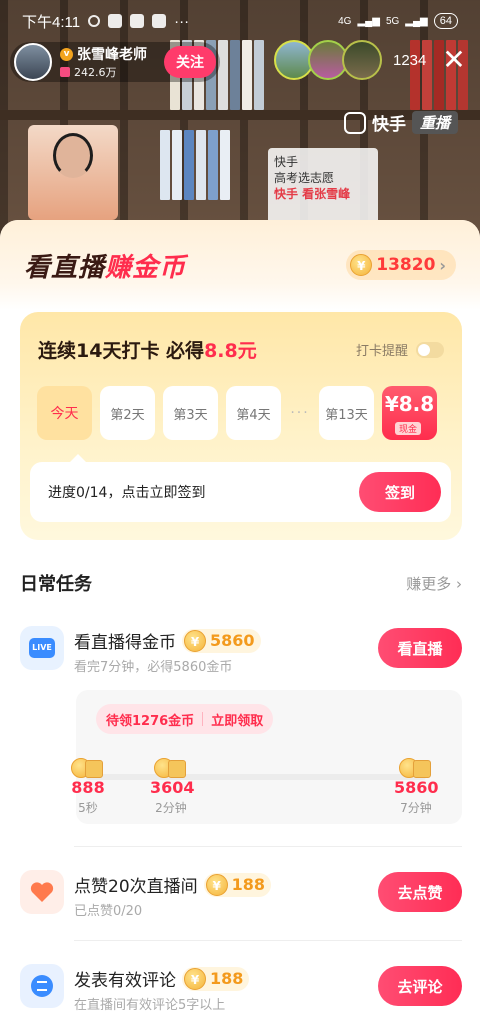 Image resolution: width=480 pixels, height=1026 pixels. What do you see at coordinates (266, 757) in the screenshot?
I see `watch-milestones: 待领1276金币 立即领取 888 5秒 3604 2分钟 5860 7分钟` at bounding box center [266, 757].